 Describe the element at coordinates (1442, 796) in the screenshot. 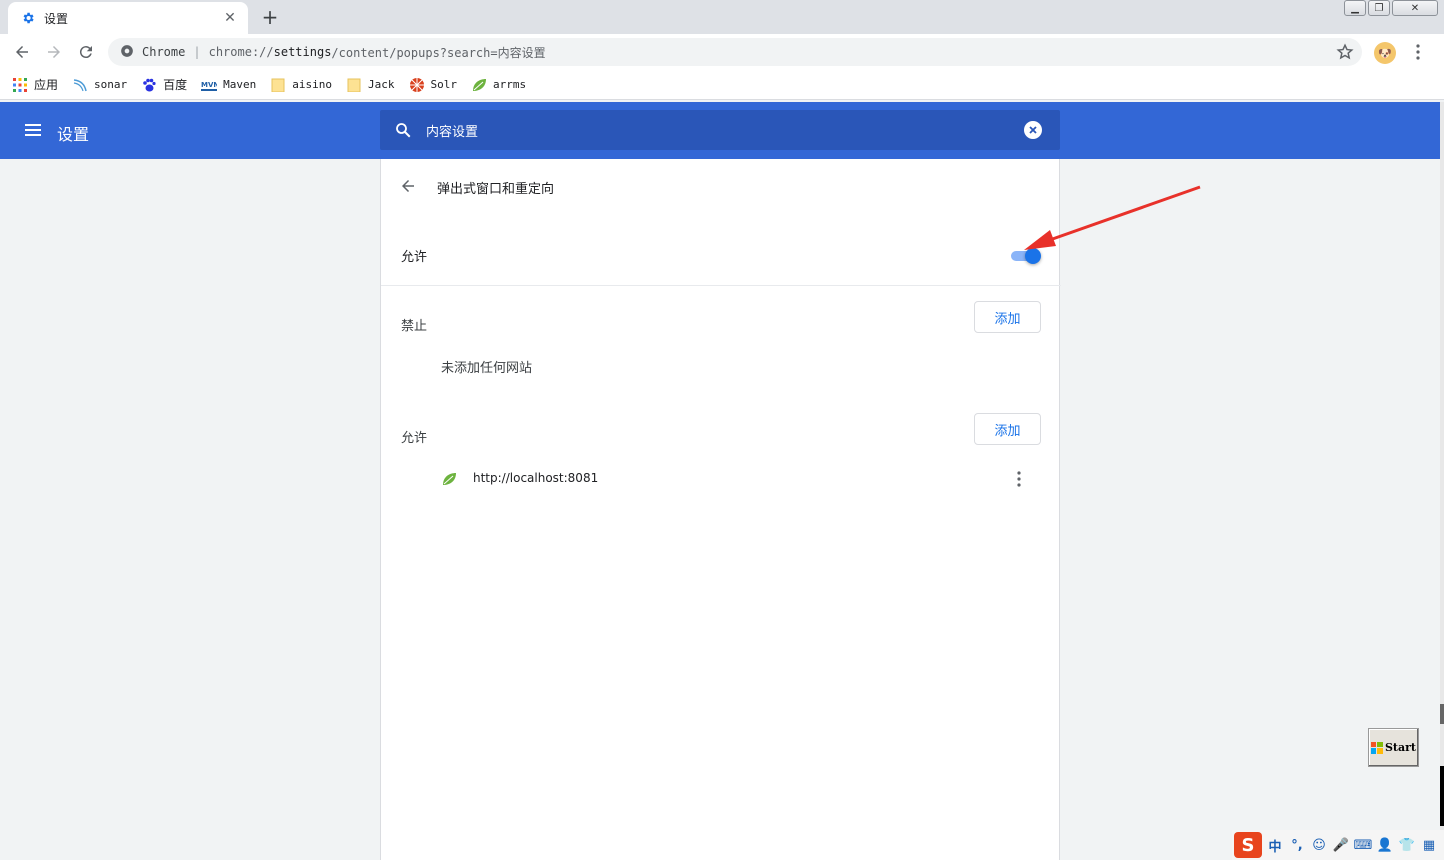

I see `screen-edge` at that location.